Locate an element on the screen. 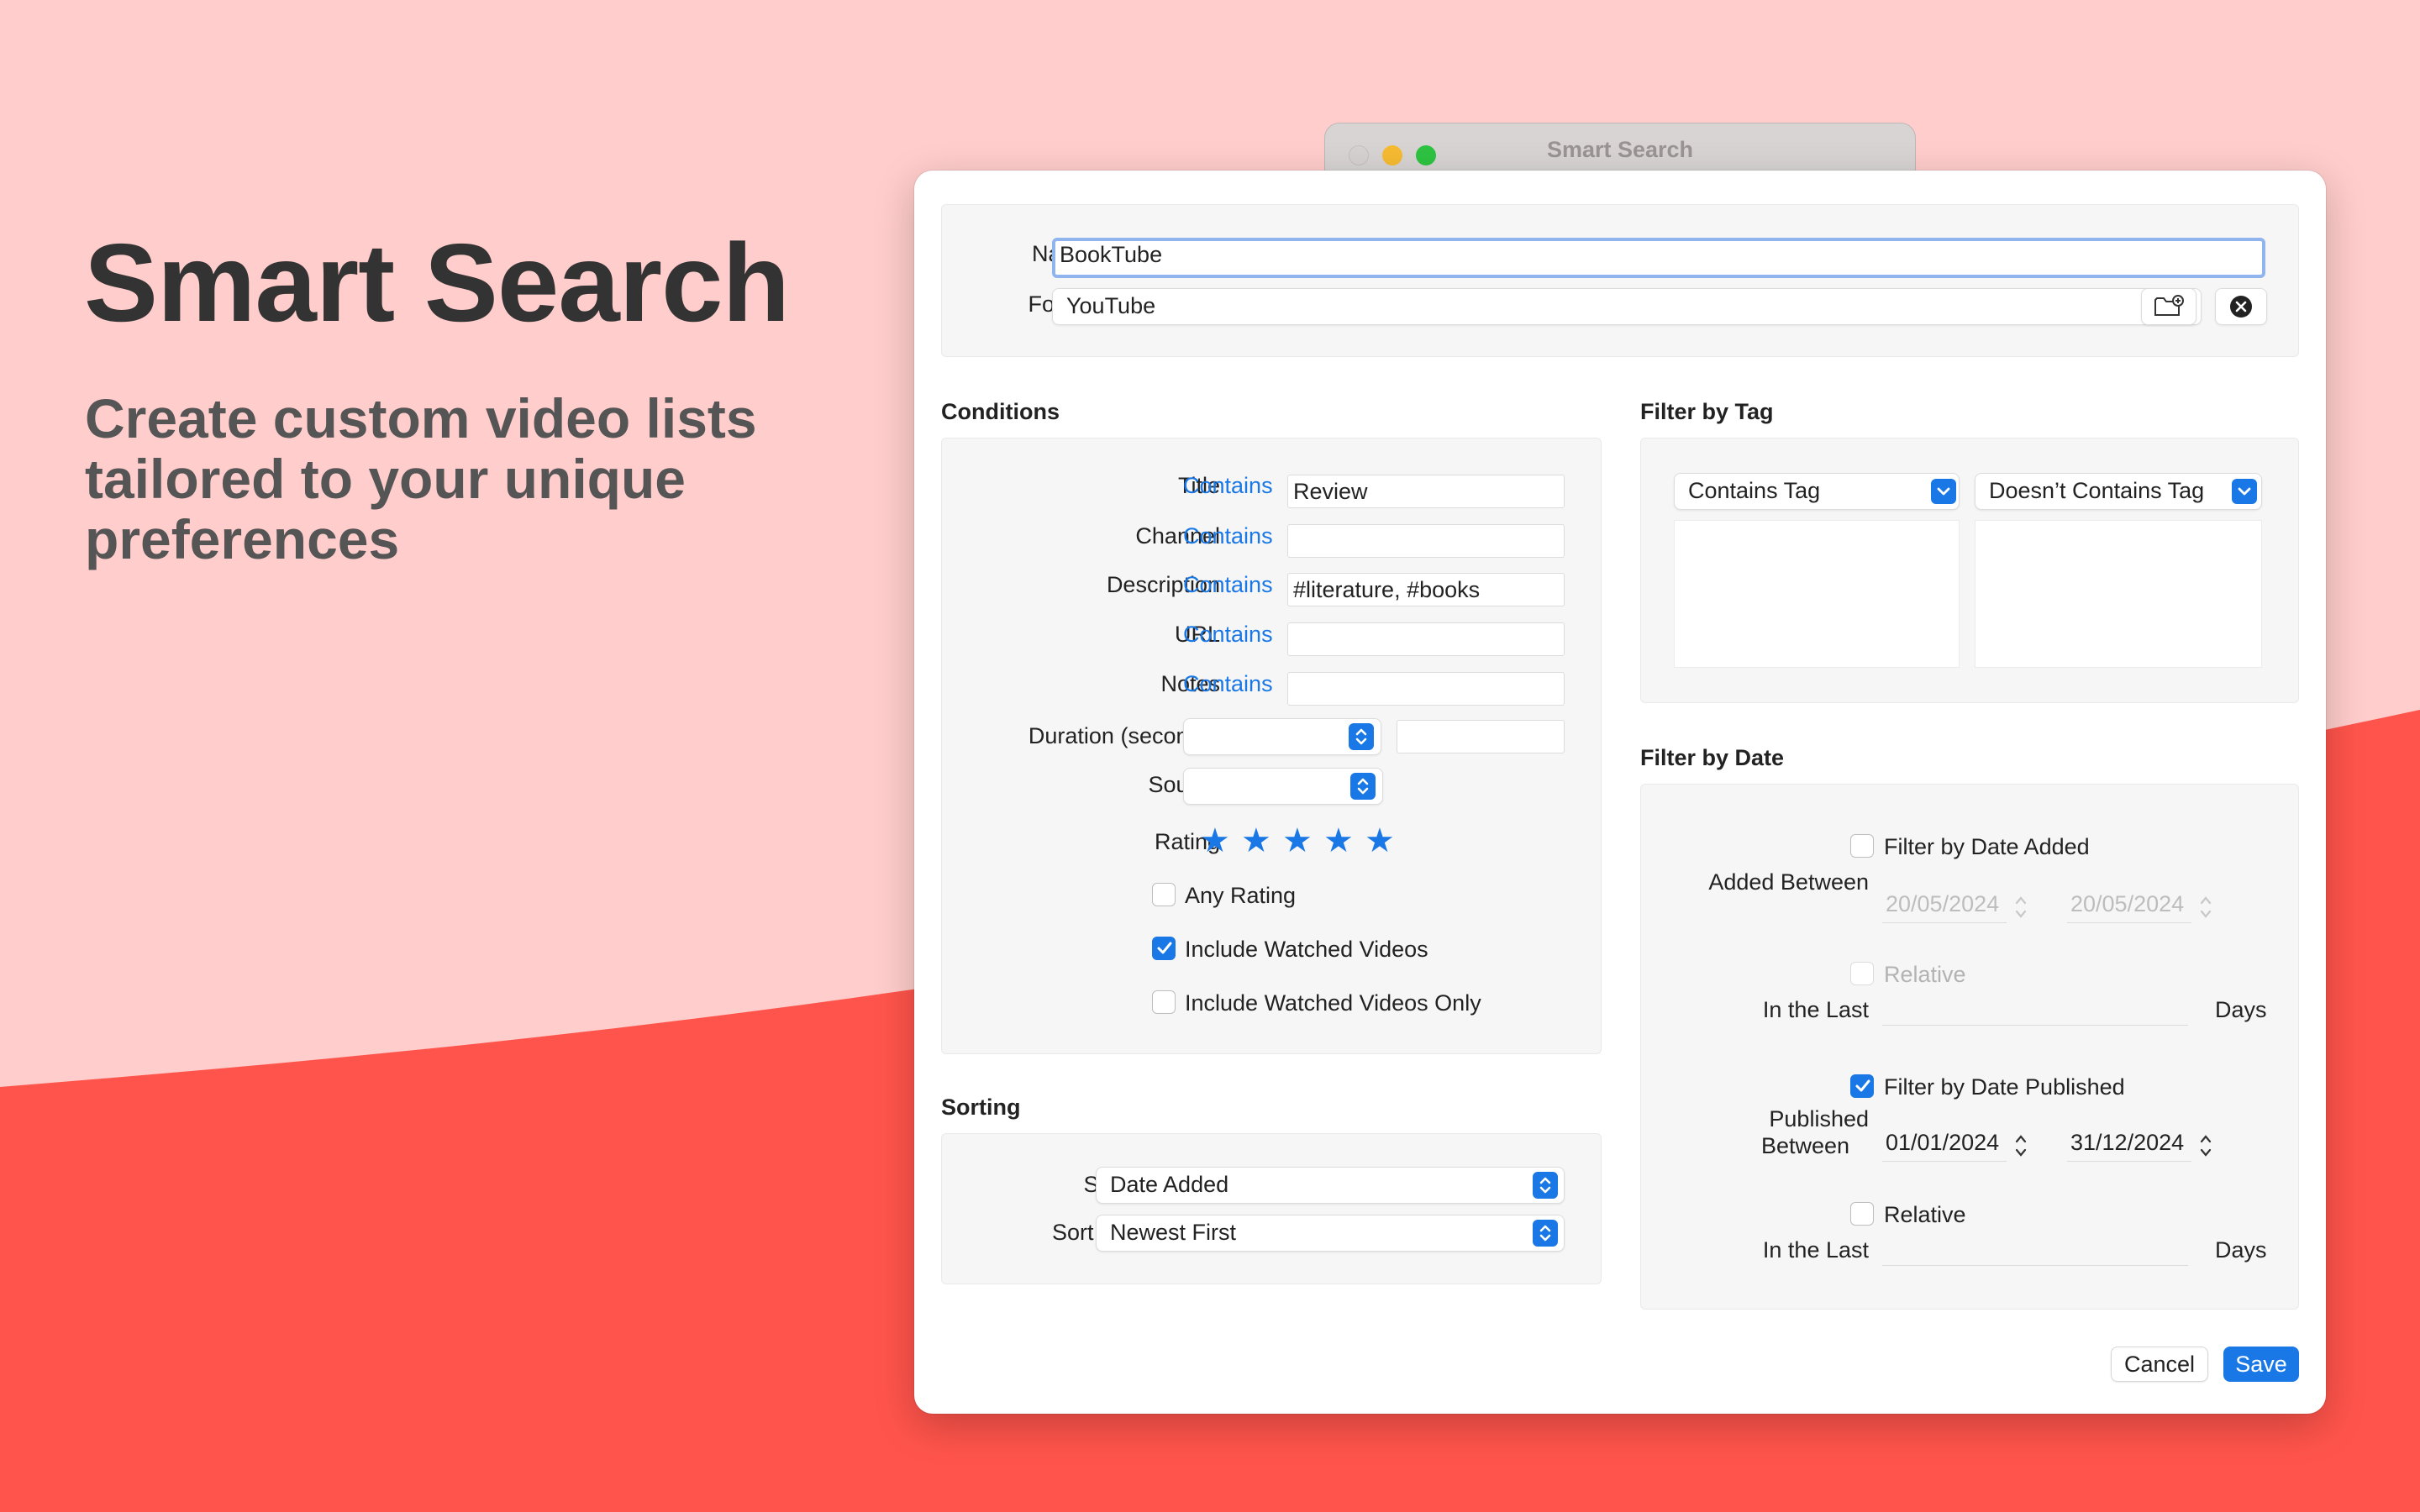 This screenshot has height=1512, width=2420. channel-label: Channel is located at coordinates (1177, 536).